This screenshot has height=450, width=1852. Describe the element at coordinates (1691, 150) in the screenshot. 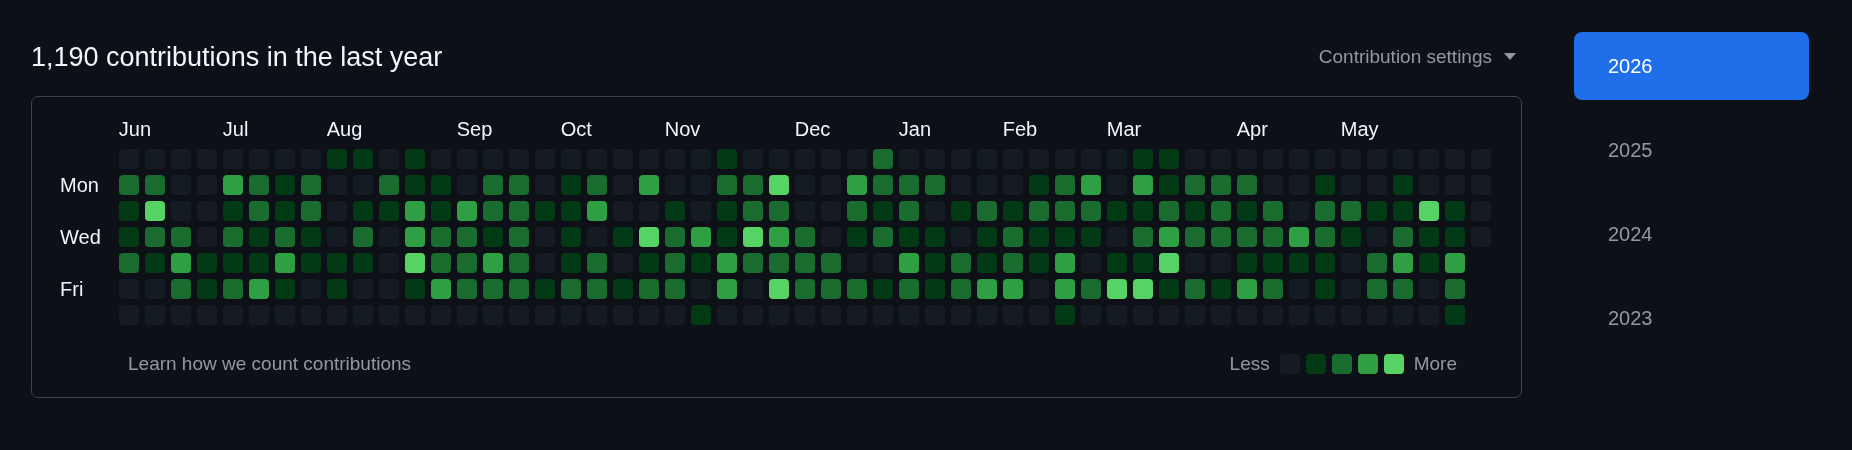

I see `year-button: 2025` at that location.